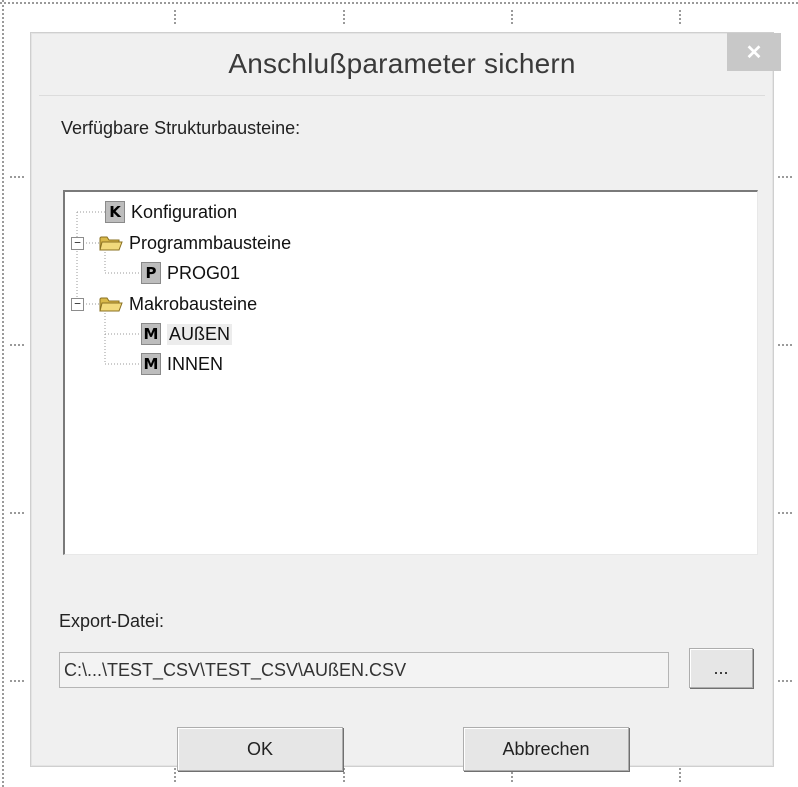  Describe the element at coordinates (193, 303) in the screenshot. I see `tree-item-label: Makrobausteine` at that location.